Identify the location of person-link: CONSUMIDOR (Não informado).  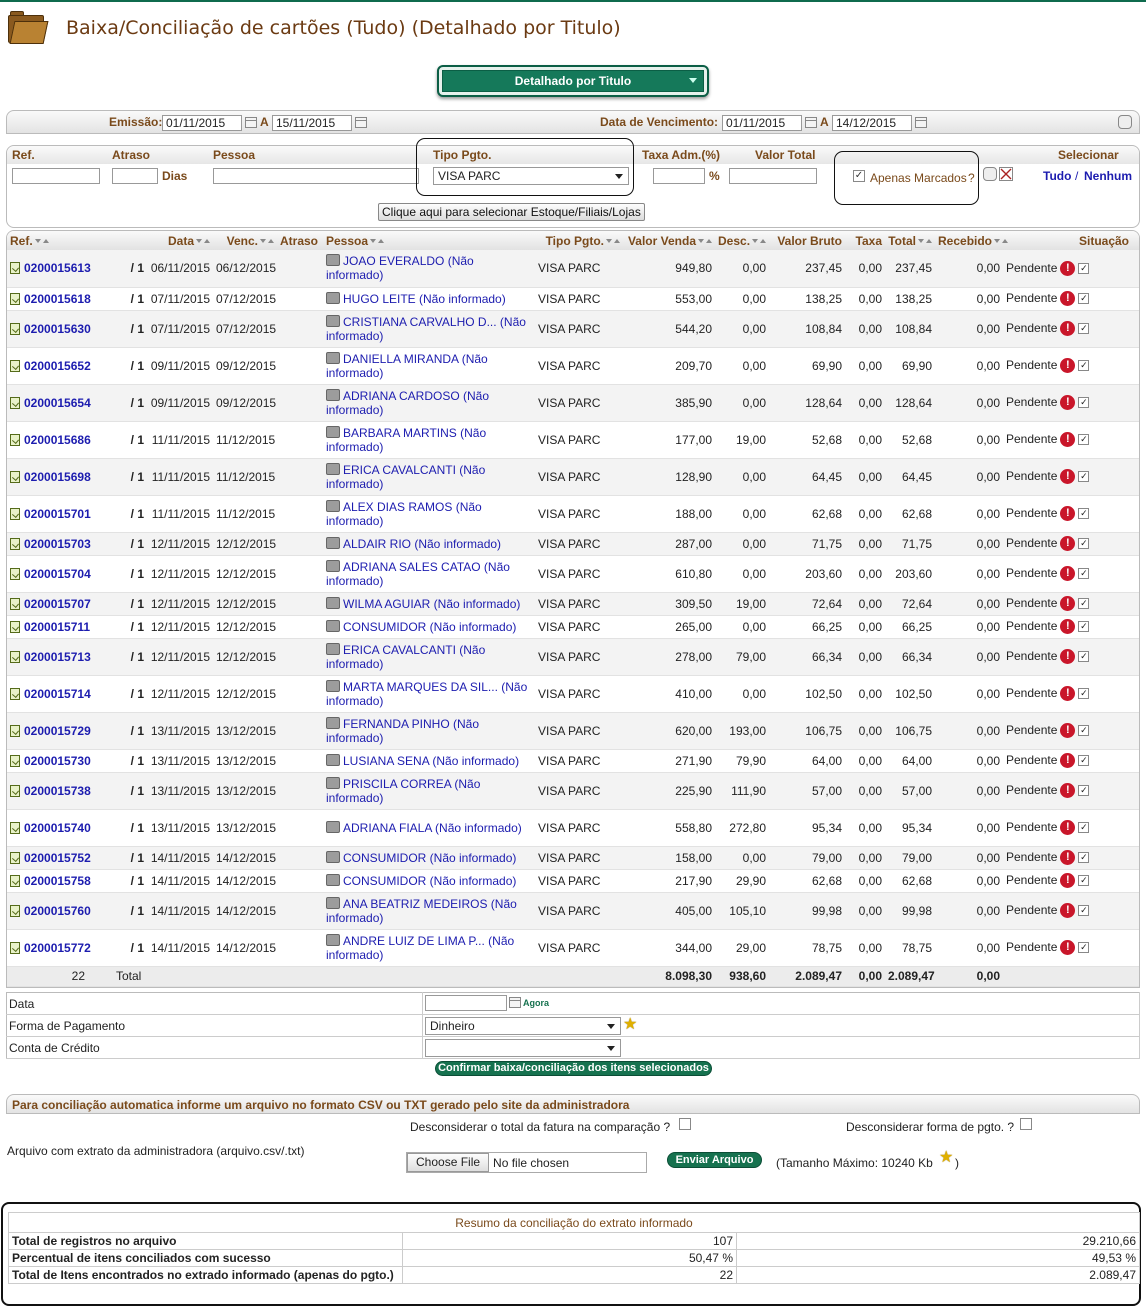
(429, 627).